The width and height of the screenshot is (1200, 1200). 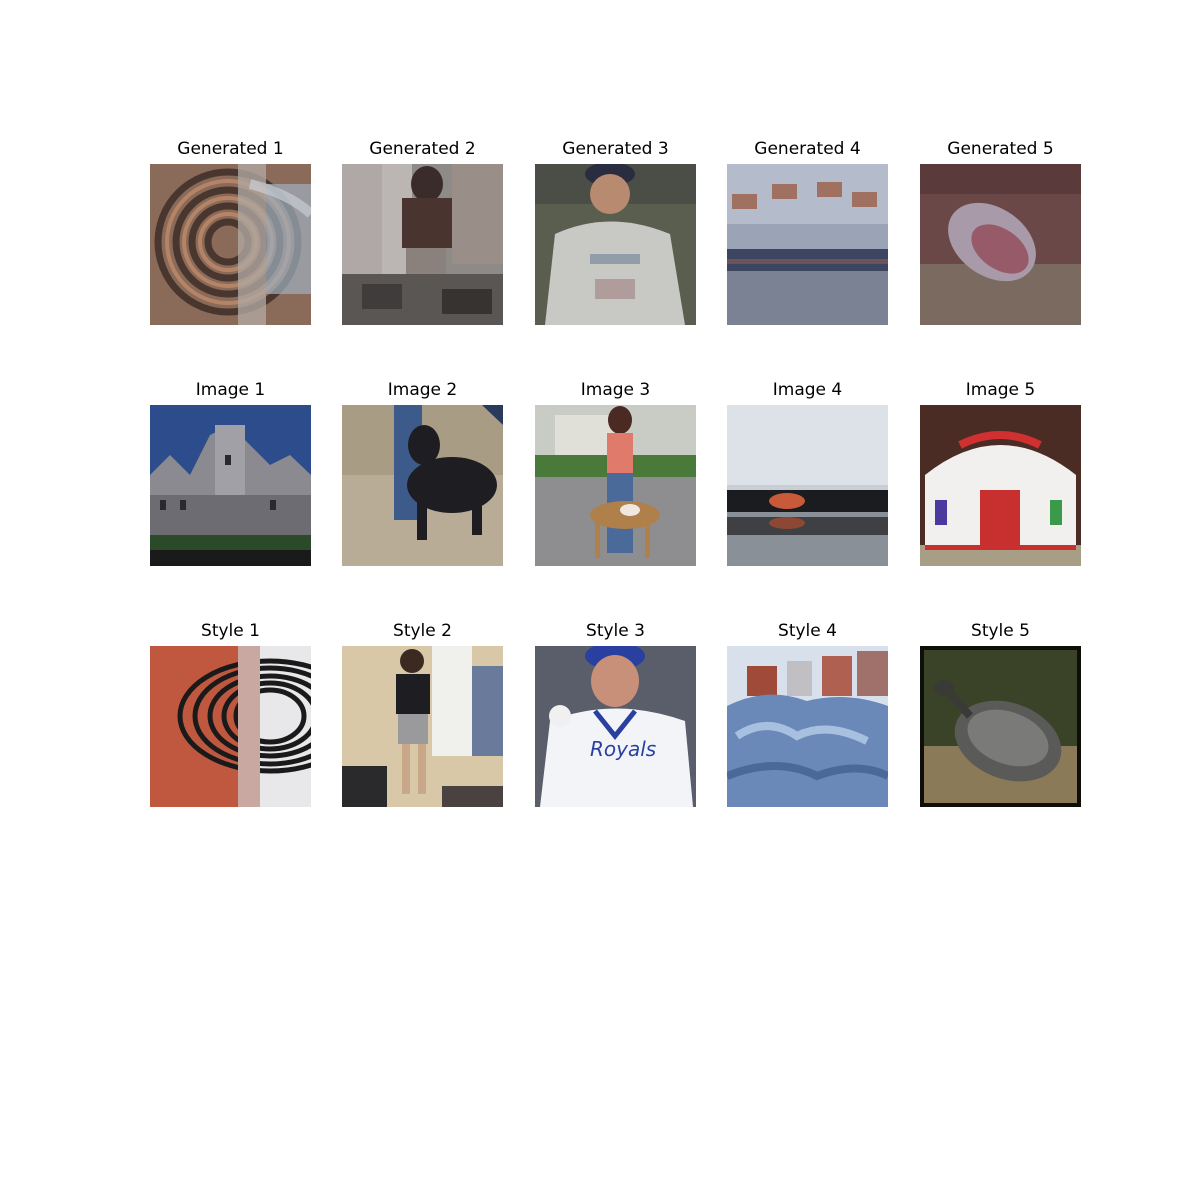 What do you see at coordinates (422, 631) in the screenshot?
I see `panel-title: Style 2` at bounding box center [422, 631].